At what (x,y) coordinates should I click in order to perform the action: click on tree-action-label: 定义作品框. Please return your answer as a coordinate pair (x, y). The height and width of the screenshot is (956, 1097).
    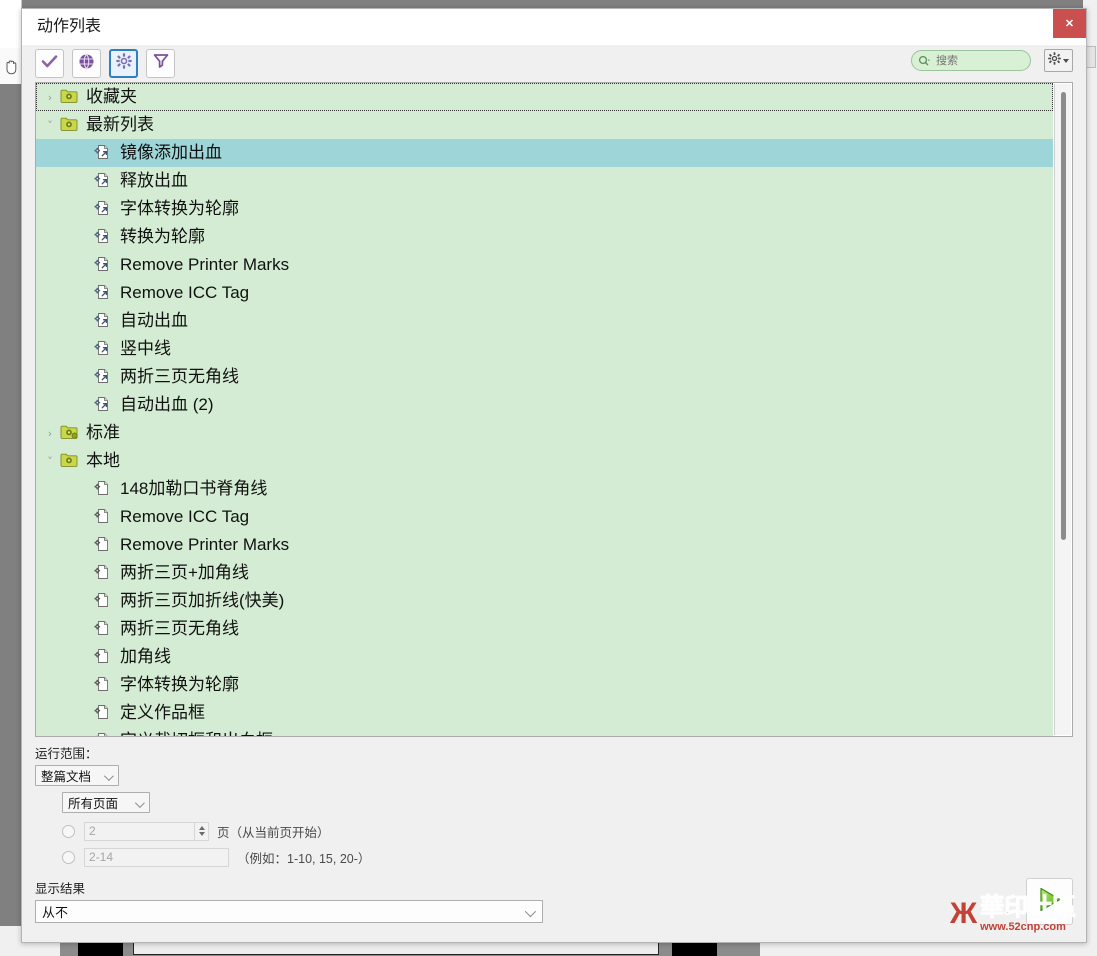
    Looking at the image, I should click on (162, 712).